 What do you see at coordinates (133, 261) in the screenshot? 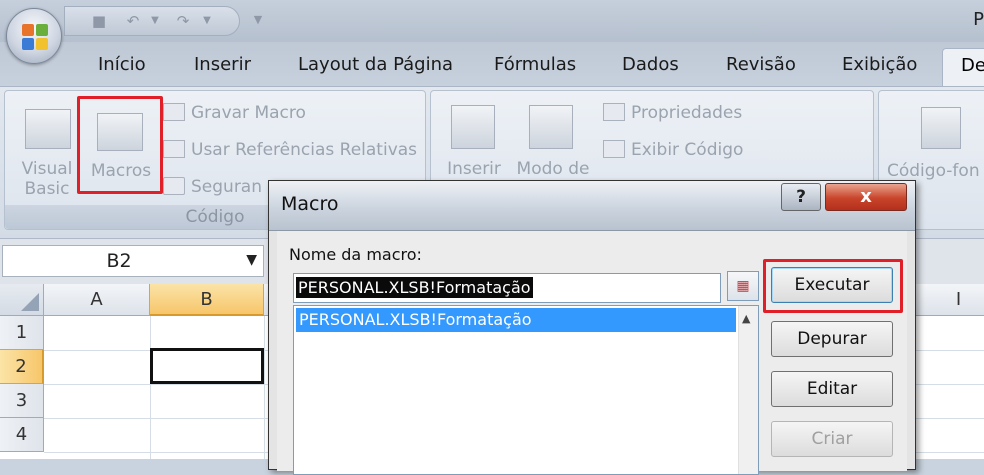
I see `name-box: B2 ▼` at bounding box center [133, 261].